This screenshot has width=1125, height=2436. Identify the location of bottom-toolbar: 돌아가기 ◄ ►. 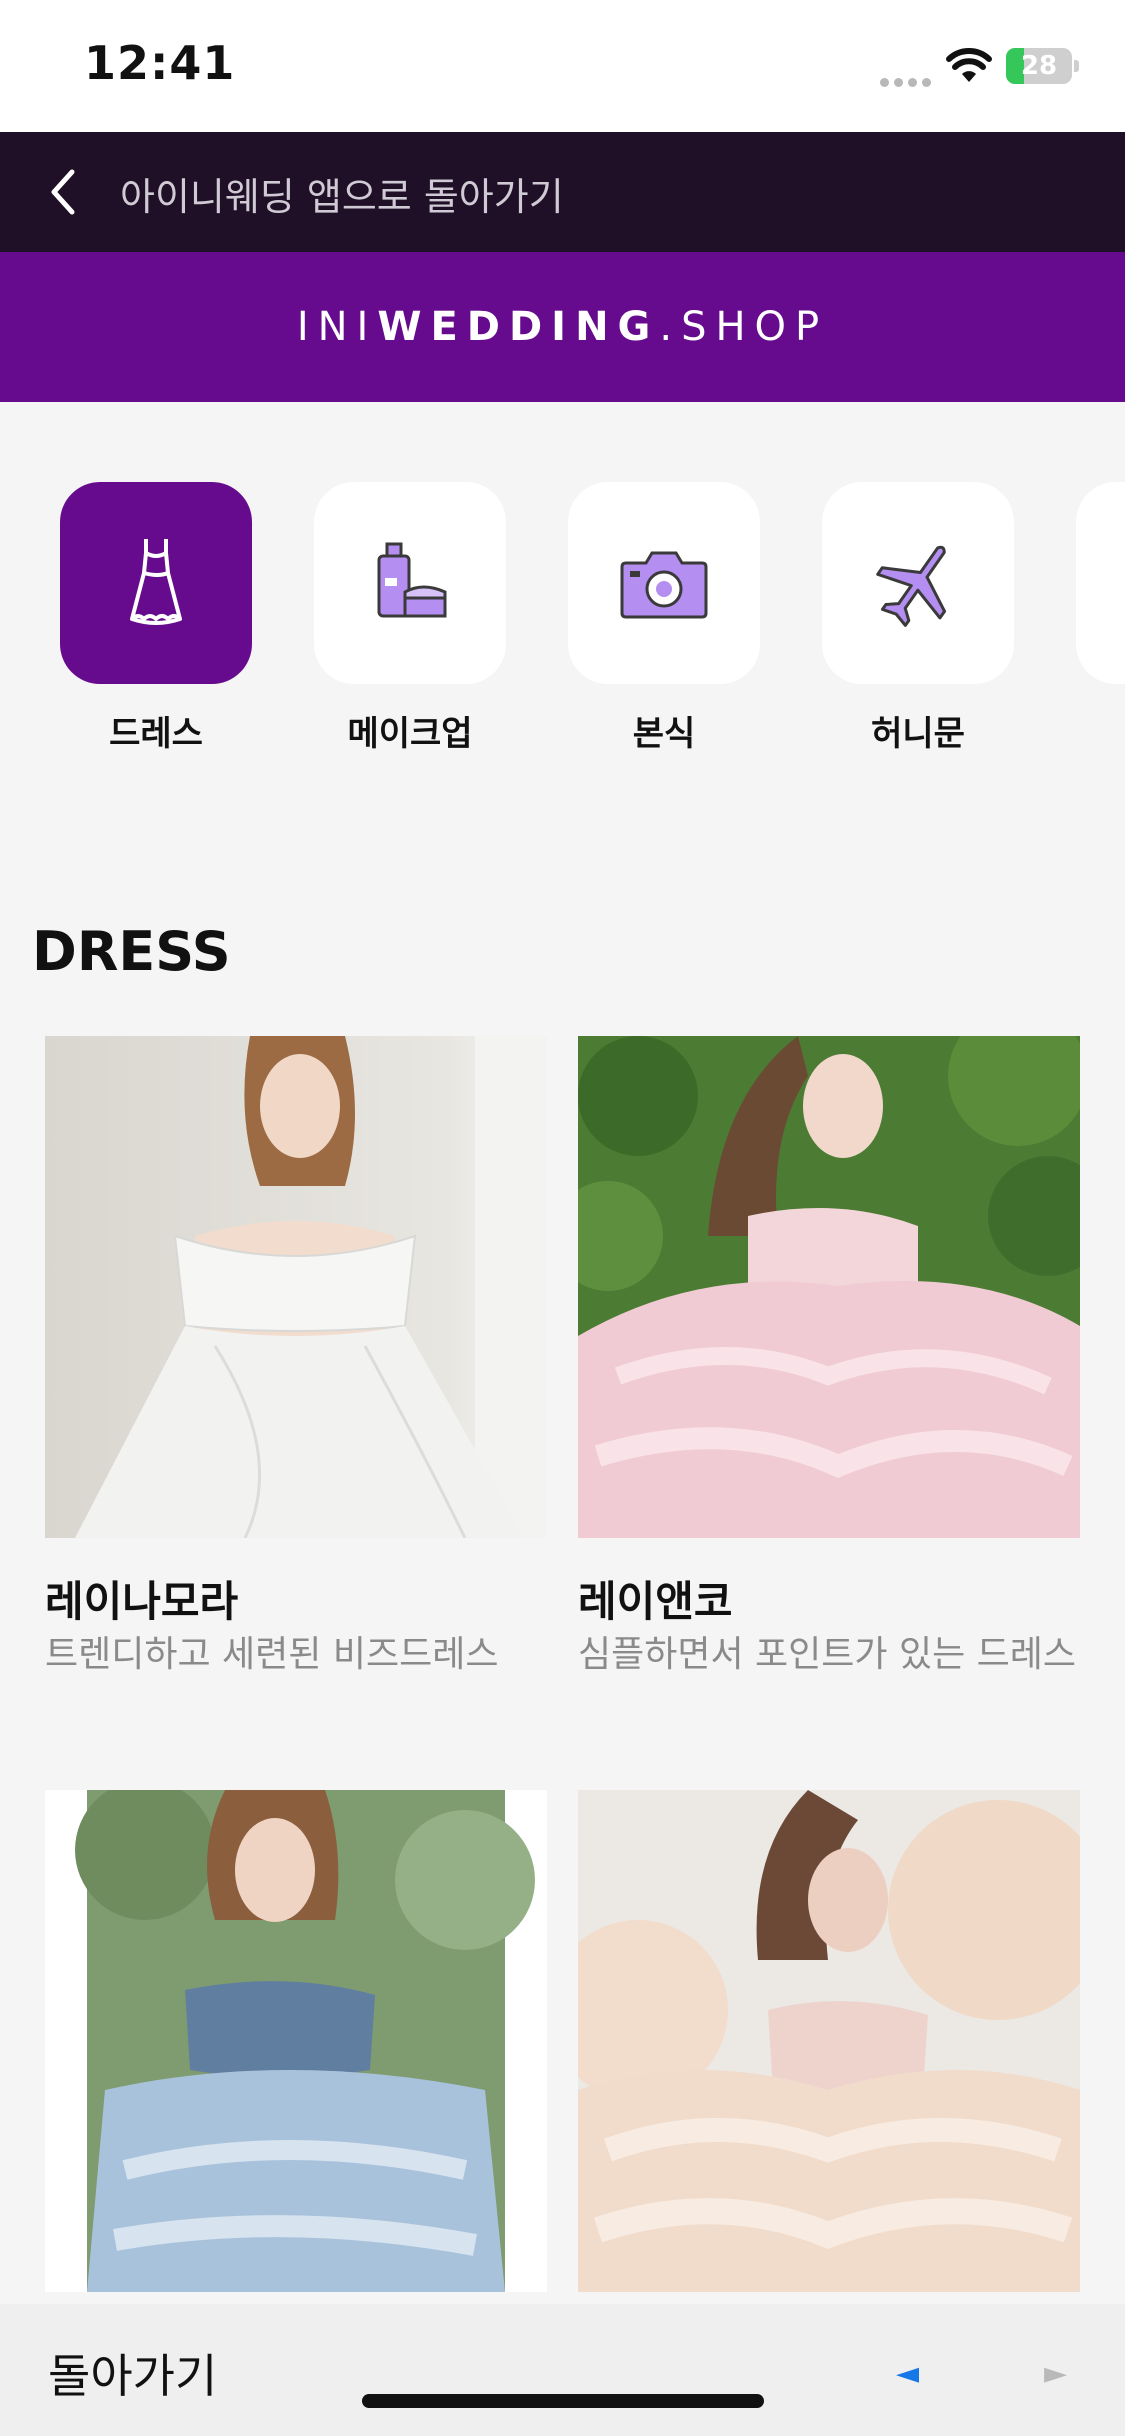
(562, 2370).